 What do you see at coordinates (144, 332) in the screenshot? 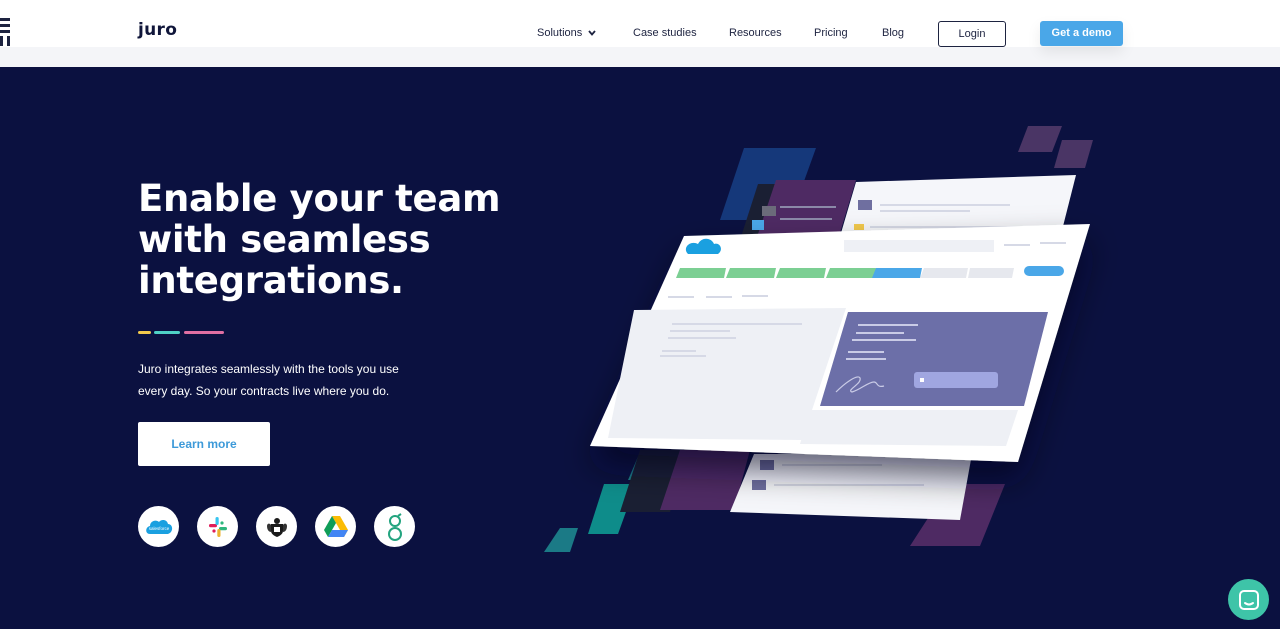
I see `accent-bar-yellow` at bounding box center [144, 332].